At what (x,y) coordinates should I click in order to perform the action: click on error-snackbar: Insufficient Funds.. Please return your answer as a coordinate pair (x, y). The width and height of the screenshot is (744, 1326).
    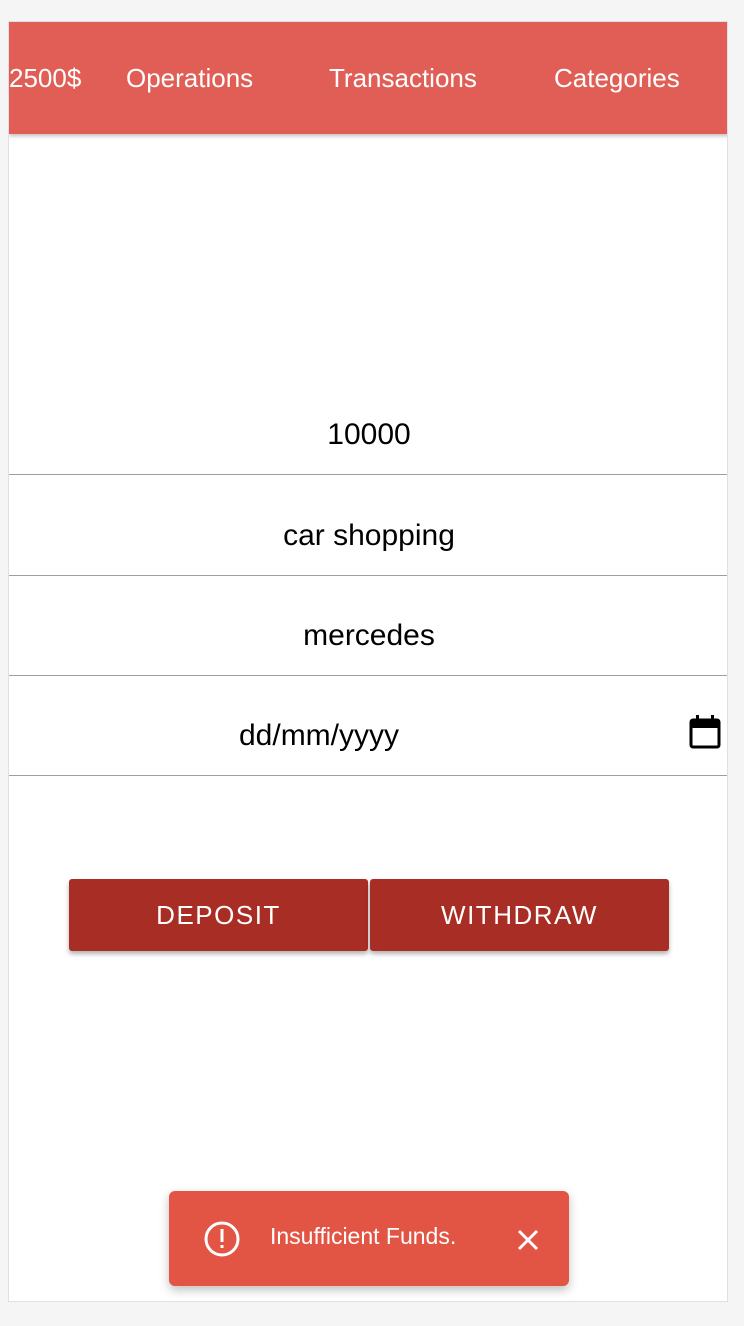
    Looking at the image, I should click on (369, 1238).